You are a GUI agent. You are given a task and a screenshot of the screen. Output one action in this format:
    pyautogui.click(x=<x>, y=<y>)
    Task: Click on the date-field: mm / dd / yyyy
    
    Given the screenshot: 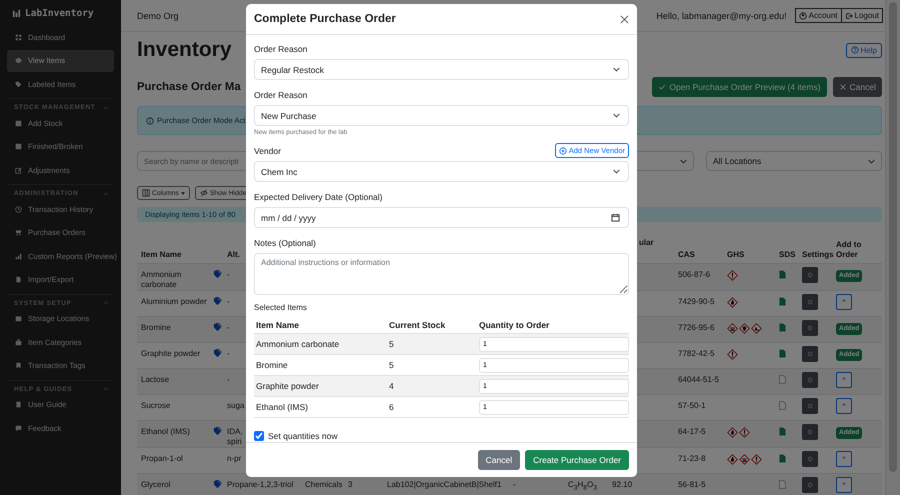 What is the action you would take?
    pyautogui.click(x=441, y=217)
    